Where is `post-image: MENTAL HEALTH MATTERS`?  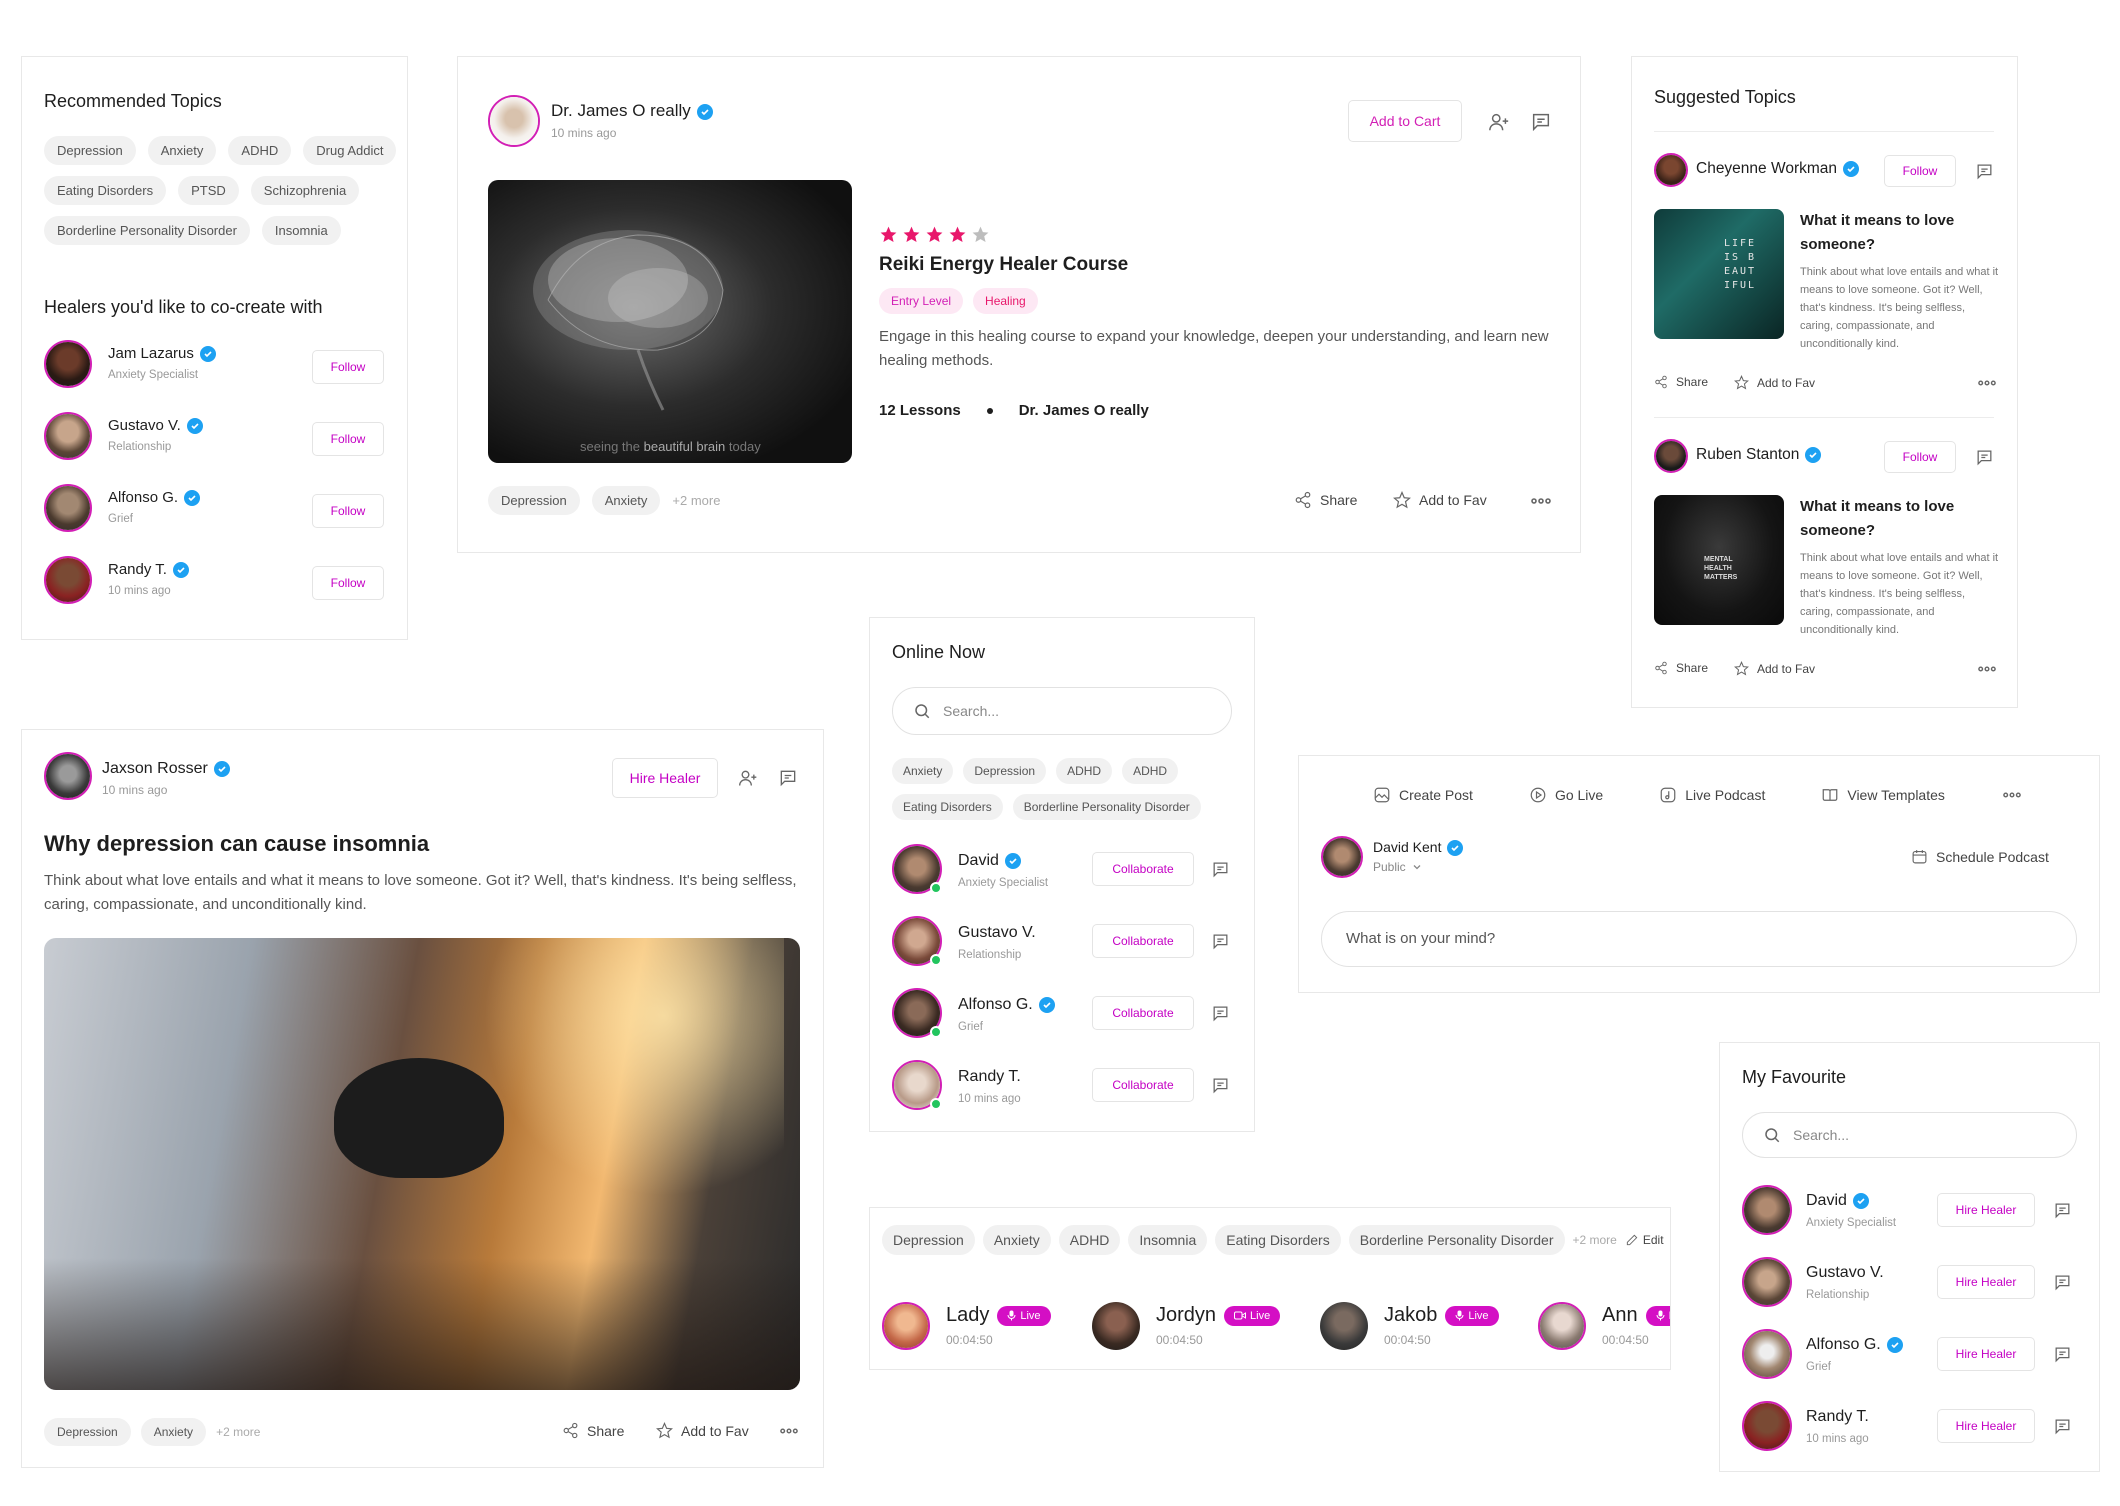 post-image: MENTAL HEALTH MATTERS is located at coordinates (1719, 560).